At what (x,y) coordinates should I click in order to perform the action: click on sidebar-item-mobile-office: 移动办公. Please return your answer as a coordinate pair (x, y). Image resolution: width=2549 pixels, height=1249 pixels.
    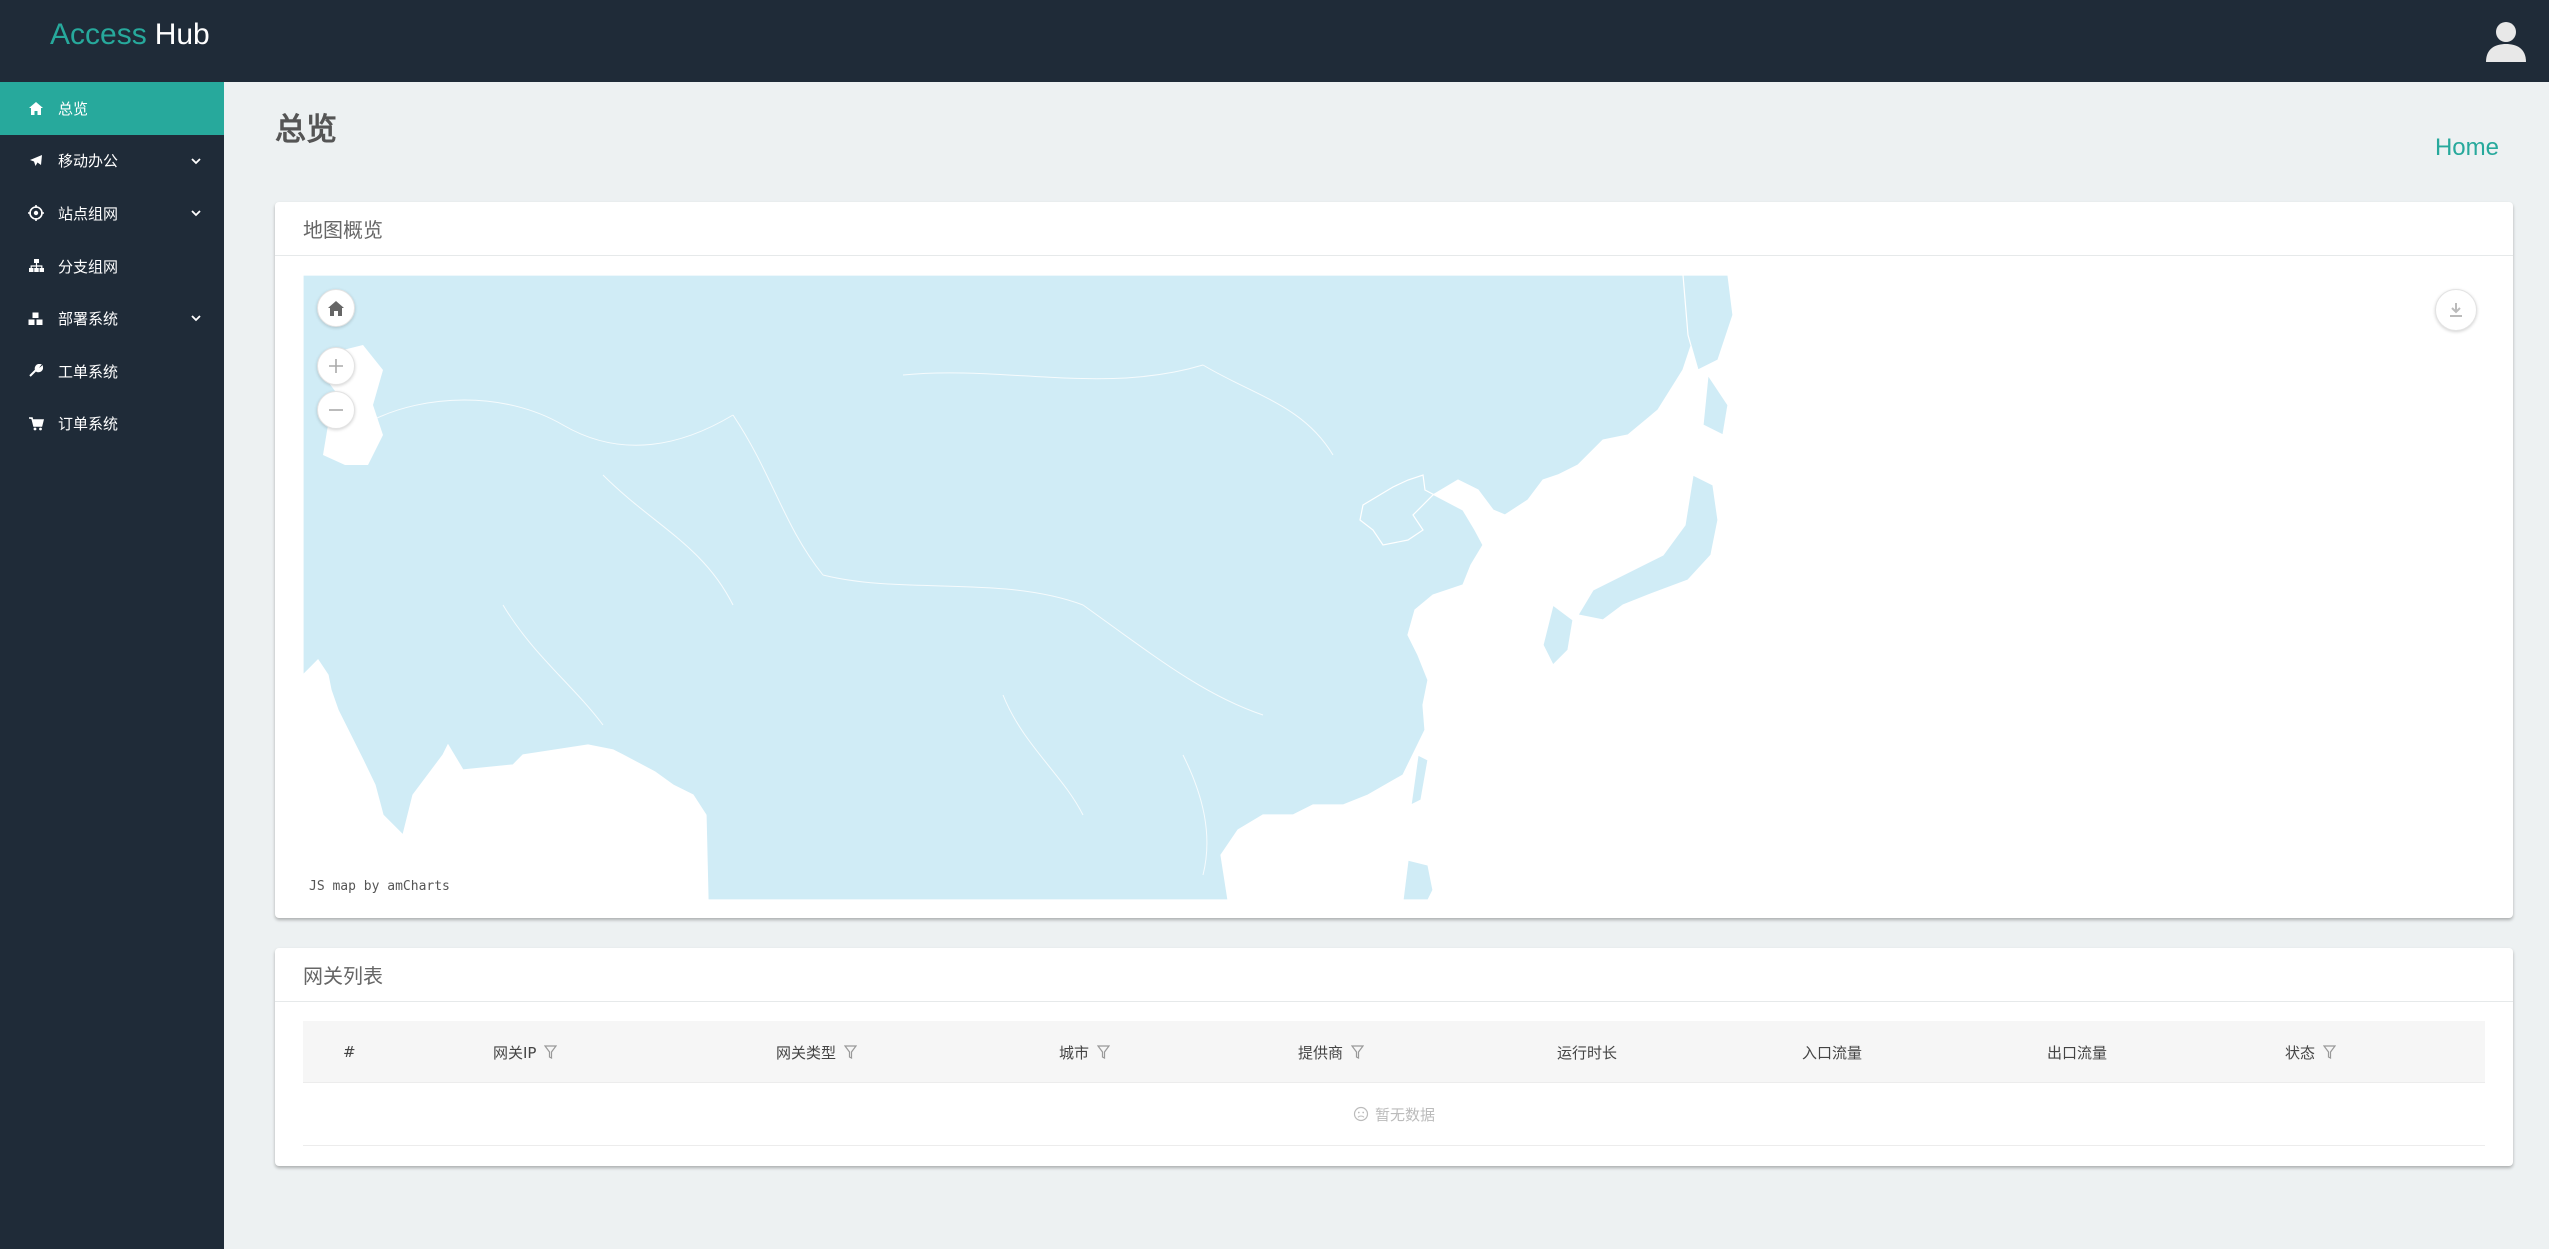
    Looking at the image, I should click on (112, 161).